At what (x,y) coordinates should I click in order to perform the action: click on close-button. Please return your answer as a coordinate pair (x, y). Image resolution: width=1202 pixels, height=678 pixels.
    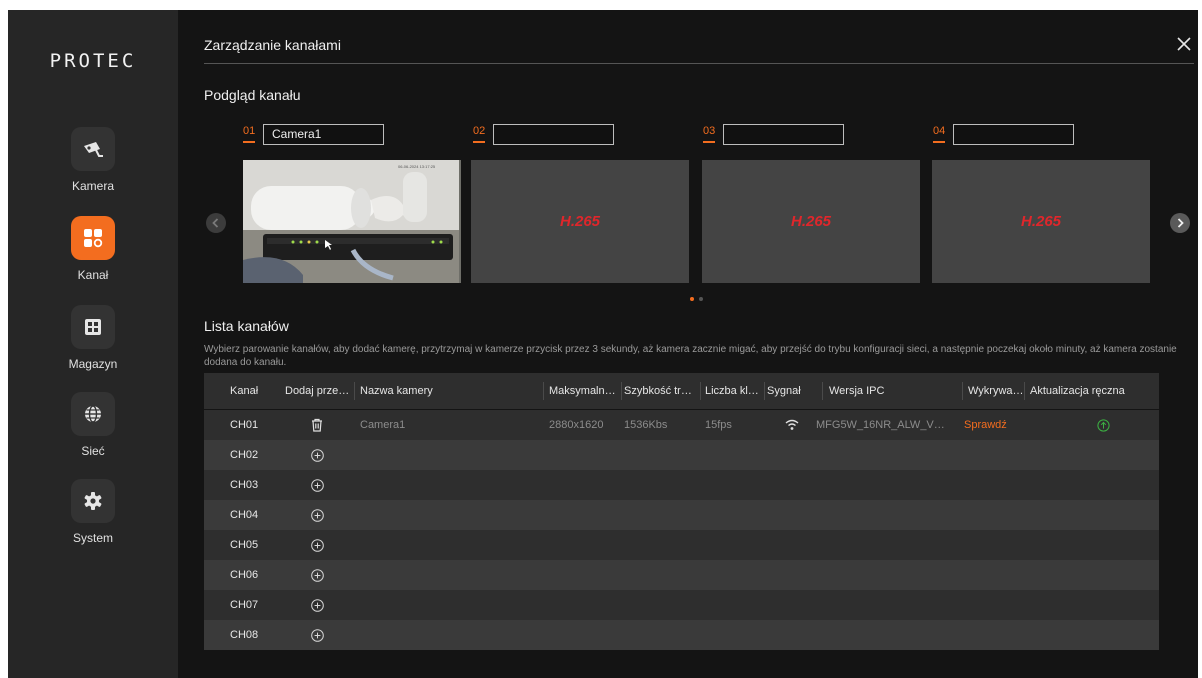
    Looking at the image, I should click on (1184, 44).